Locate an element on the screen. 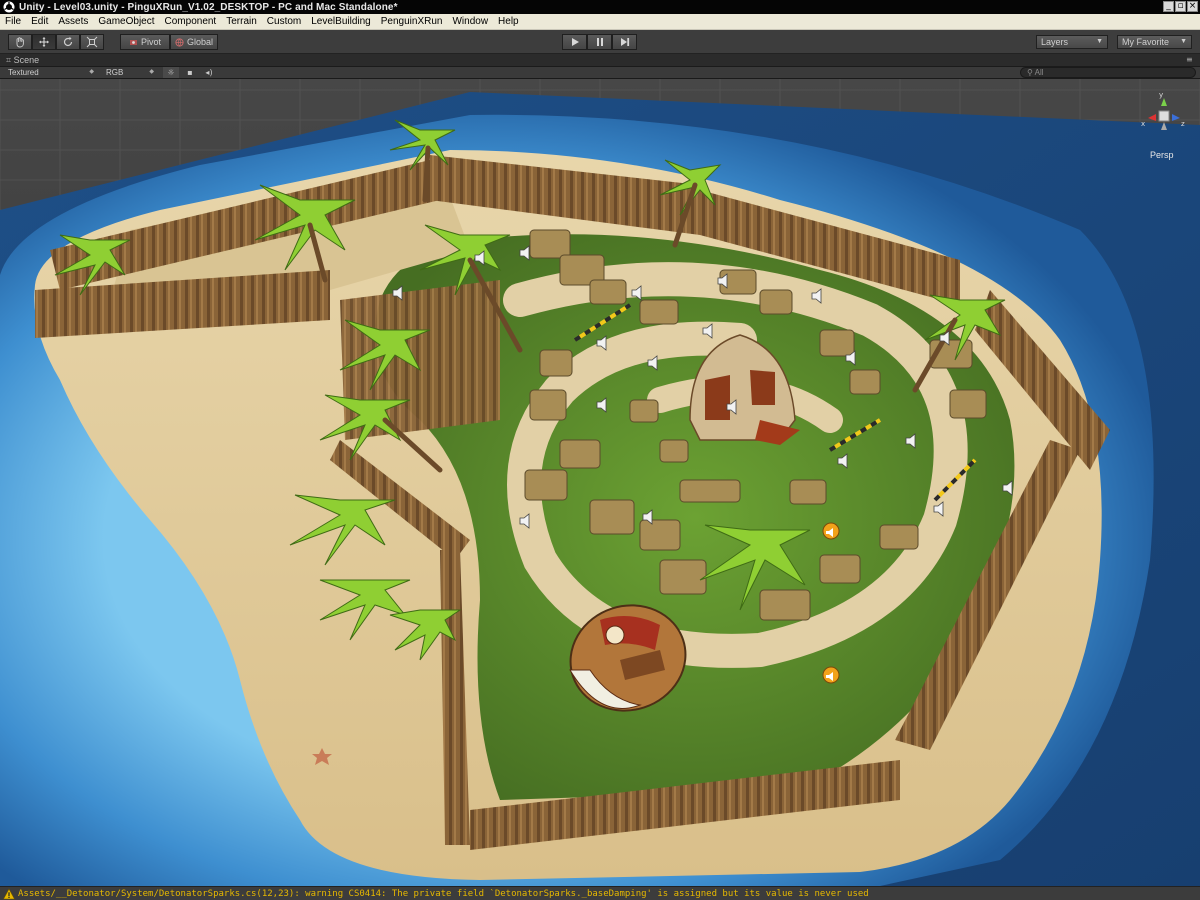  pause-button is located at coordinates (599, 42).